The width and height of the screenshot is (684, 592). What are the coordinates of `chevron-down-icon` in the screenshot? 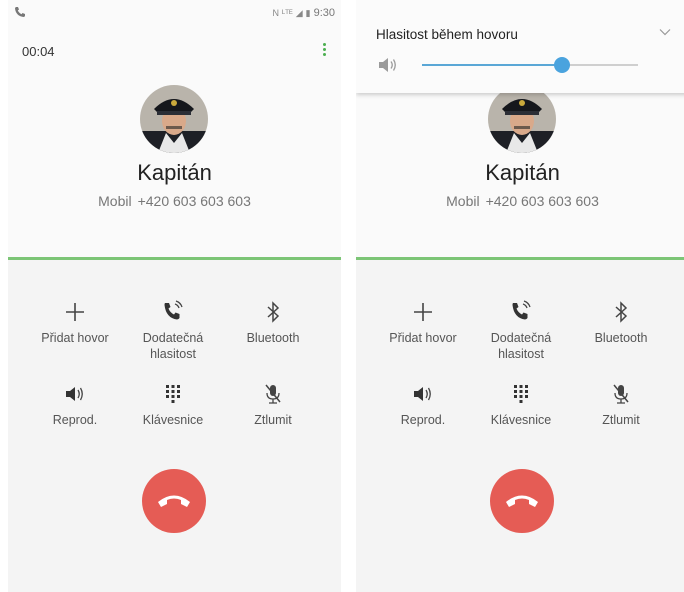 It's located at (665, 32).